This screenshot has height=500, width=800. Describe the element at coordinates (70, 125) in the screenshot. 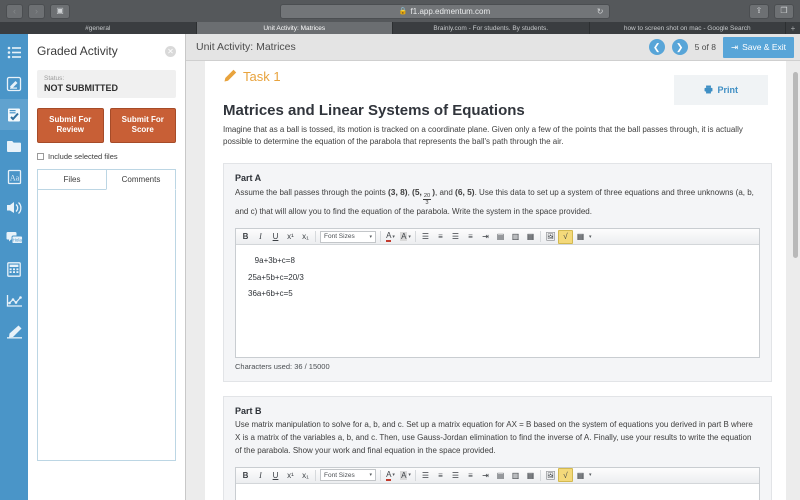

I see `submit-for-review-button: Submit For Review` at that location.